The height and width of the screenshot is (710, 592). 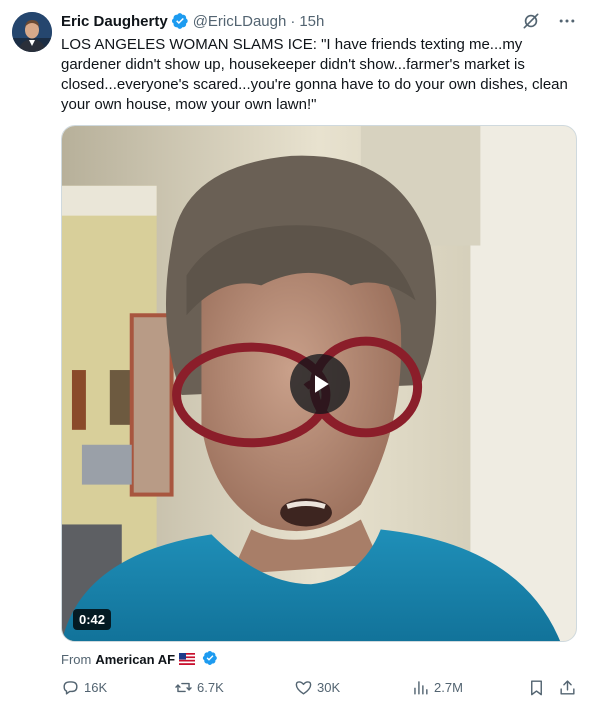 I want to click on share-icon, so click(x=567, y=687).